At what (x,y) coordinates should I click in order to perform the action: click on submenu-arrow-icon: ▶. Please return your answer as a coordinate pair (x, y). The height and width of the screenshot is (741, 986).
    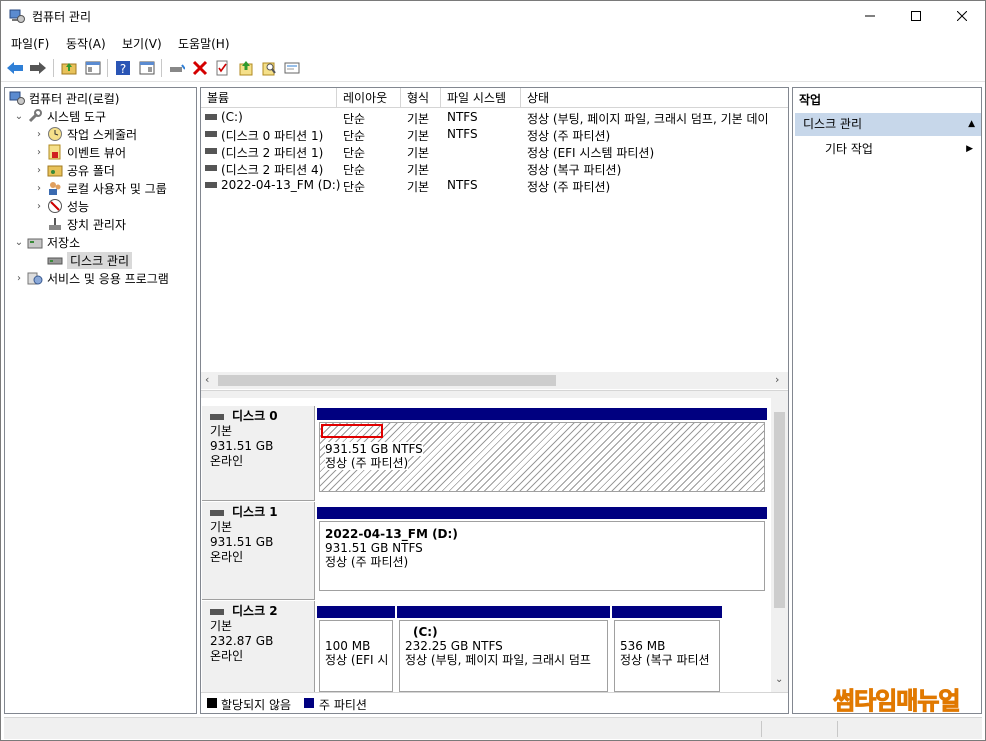
    Looking at the image, I should click on (969, 149).